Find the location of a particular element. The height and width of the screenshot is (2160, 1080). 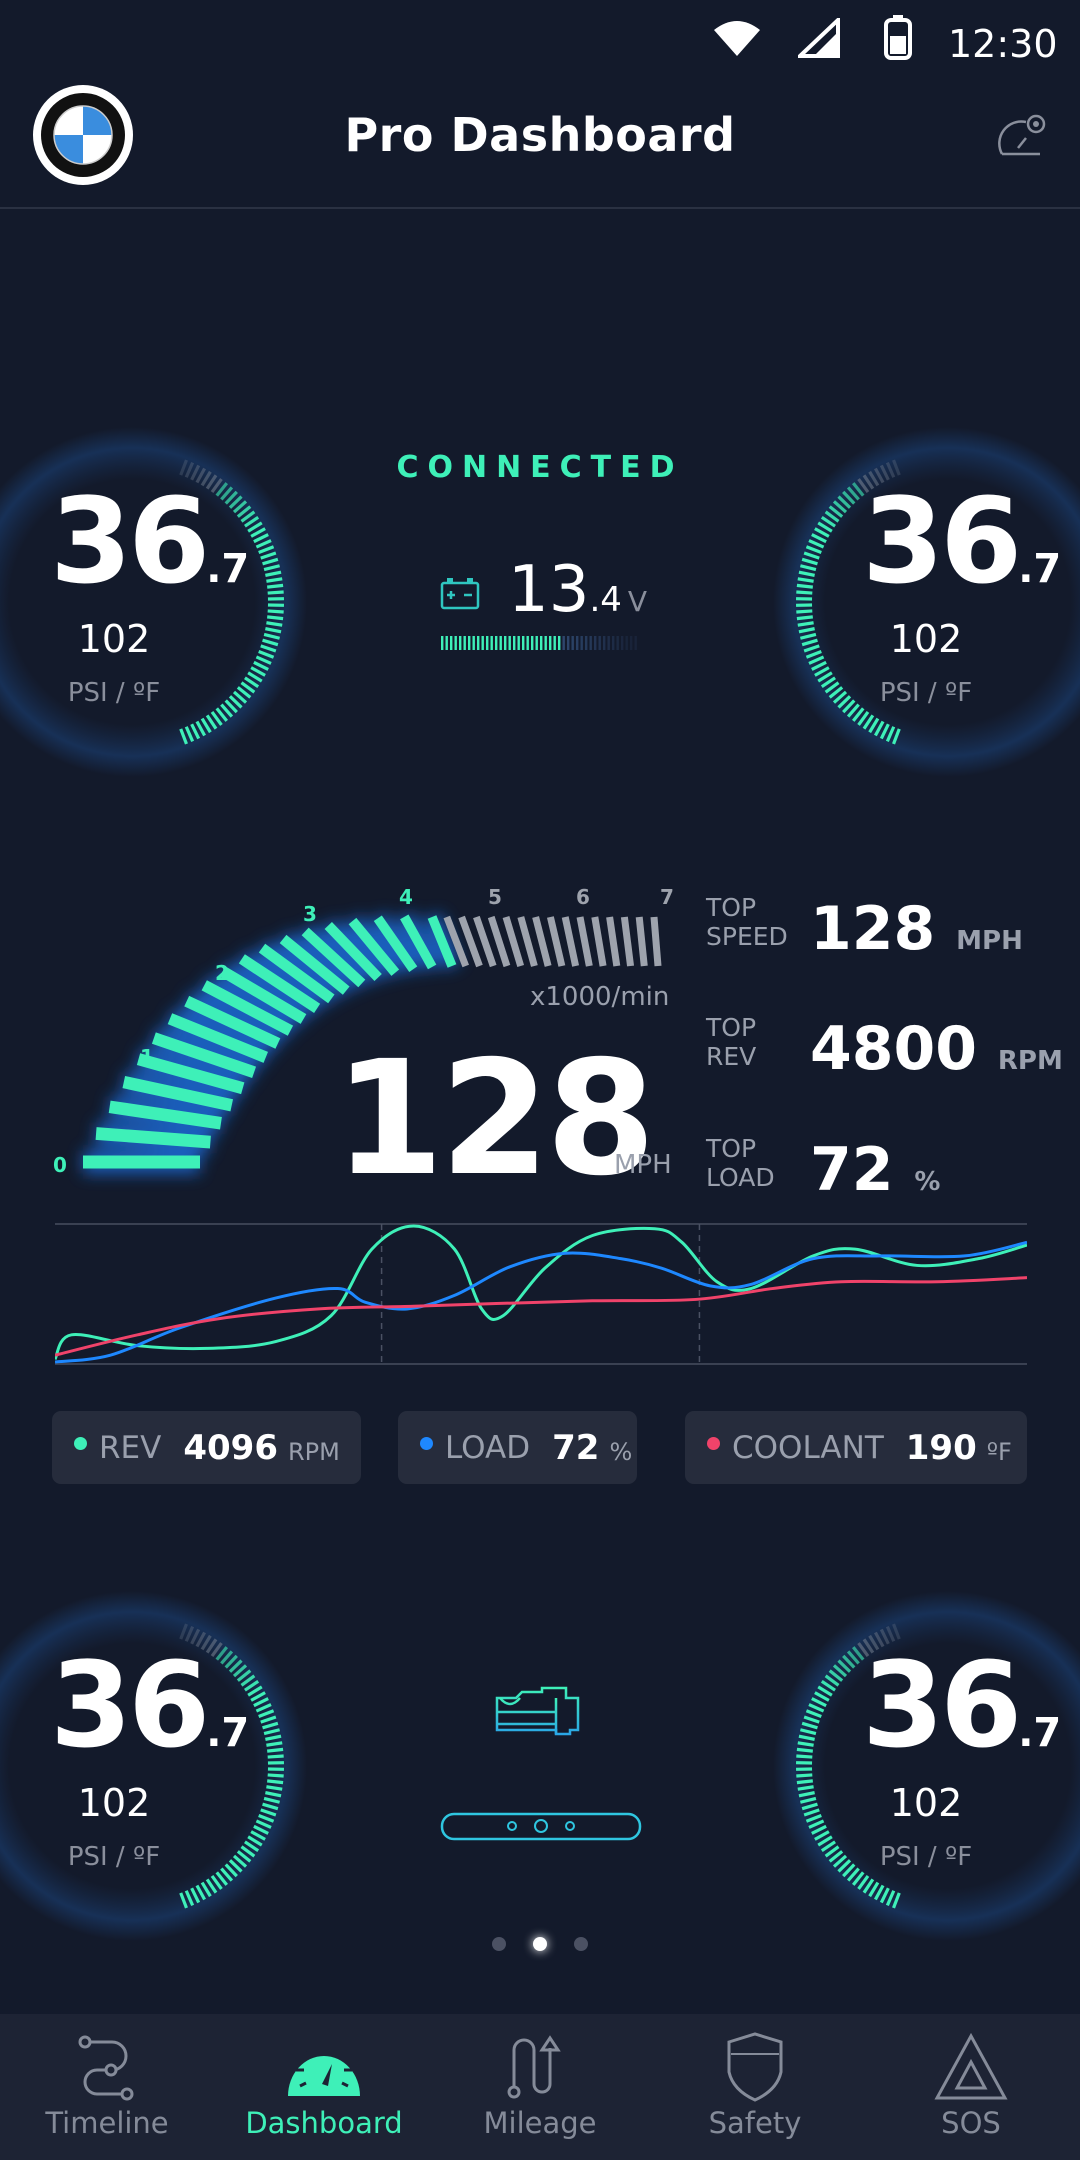

nav-dashboard: Dashboard is located at coordinates (324, 2087).